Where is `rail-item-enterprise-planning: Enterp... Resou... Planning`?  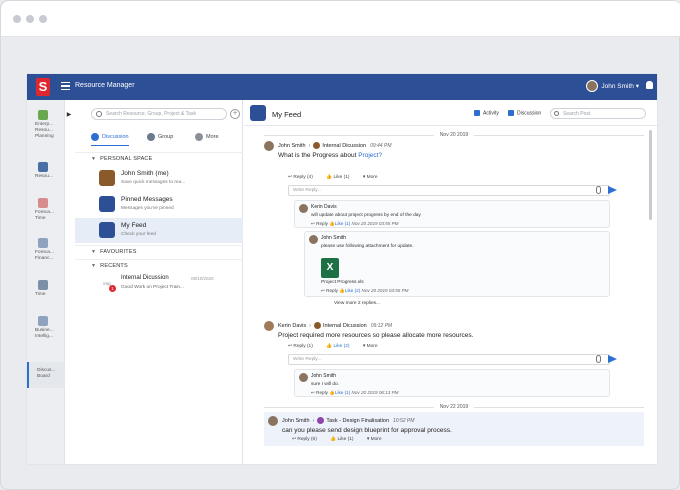 rail-item-enterprise-planning: Enterp... Resou... Planning is located at coordinates (46, 125).